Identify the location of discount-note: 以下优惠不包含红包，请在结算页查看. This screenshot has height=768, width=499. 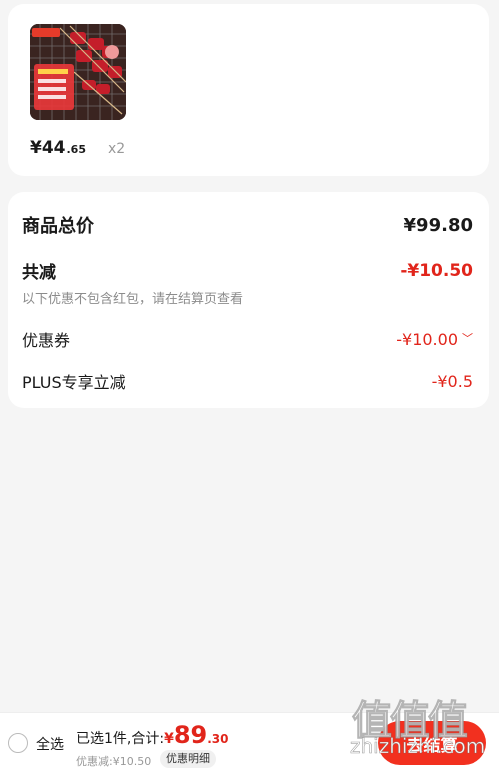
(133, 299).